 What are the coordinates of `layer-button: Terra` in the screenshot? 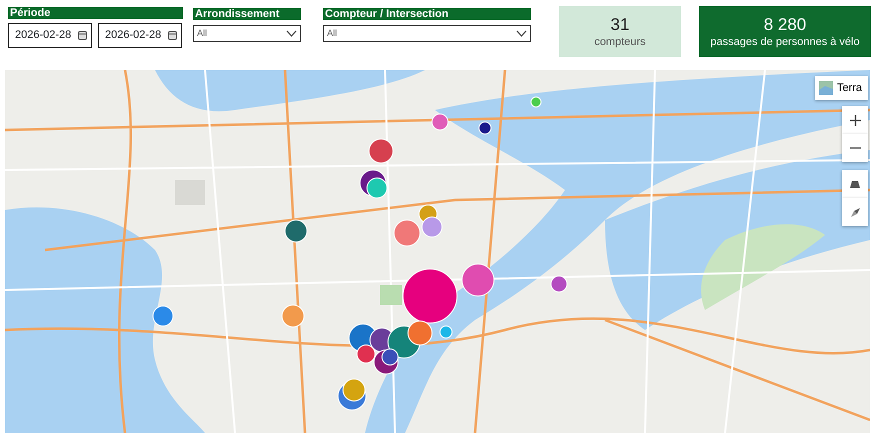 It's located at (841, 88).